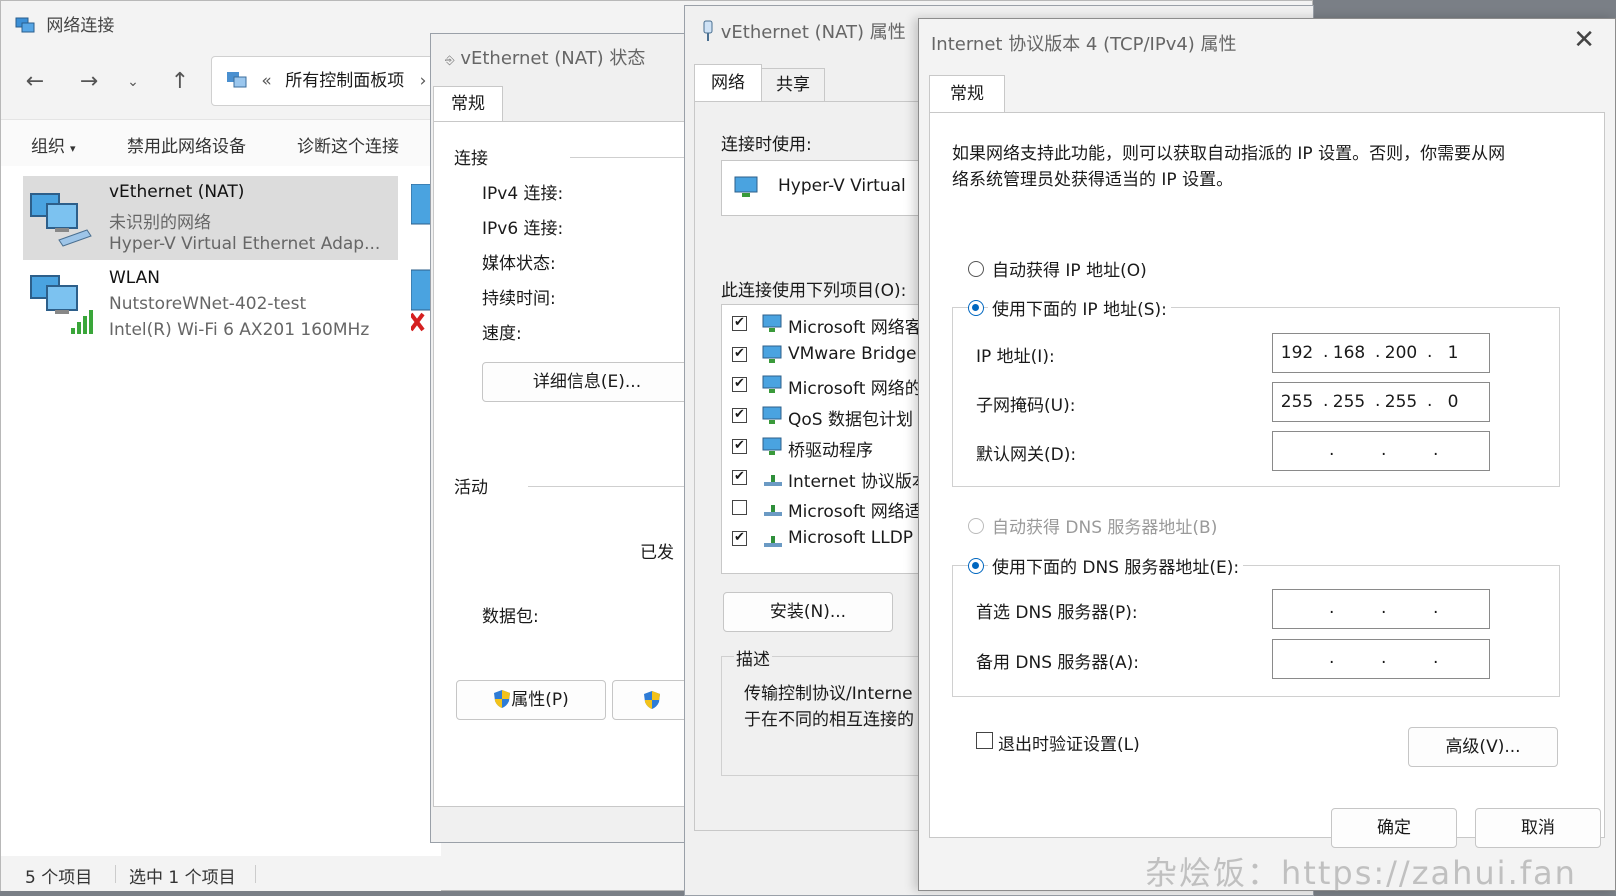 The image size is (1616, 896). Describe the element at coordinates (739, 508) in the screenshot. I see `component-checkbox` at that location.